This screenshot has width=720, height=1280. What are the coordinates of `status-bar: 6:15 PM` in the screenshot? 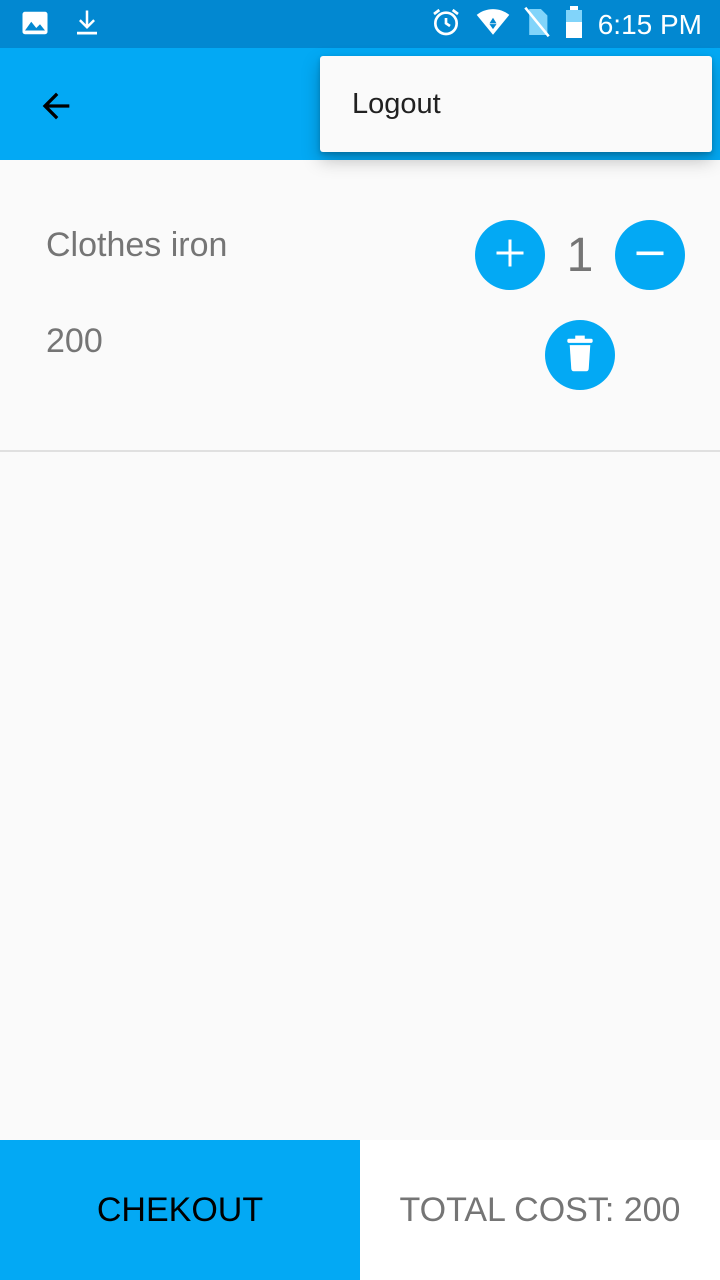 It's located at (360, 24).